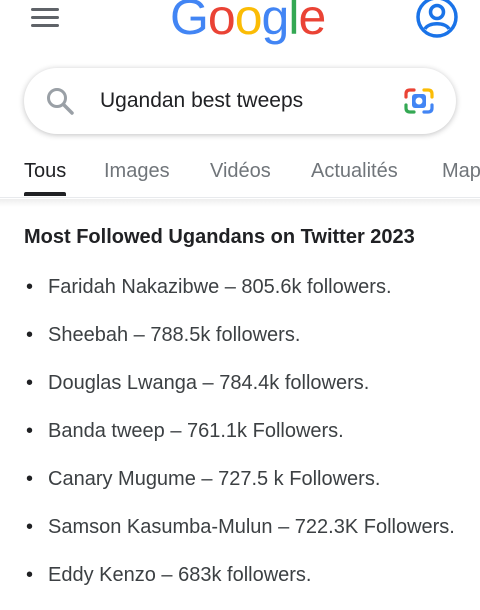  Describe the element at coordinates (419, 101) in the screenshot. I see `google-lens-icon` at that location.